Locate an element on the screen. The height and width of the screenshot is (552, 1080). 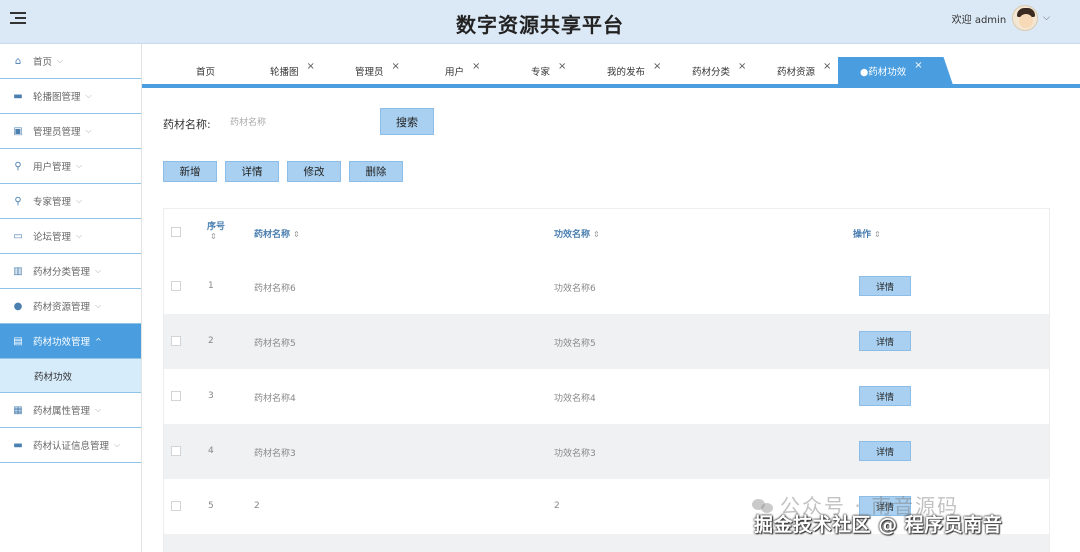
sidebar-subitem-herb-effect: 药材功效 is located at coordinates (70, 376).